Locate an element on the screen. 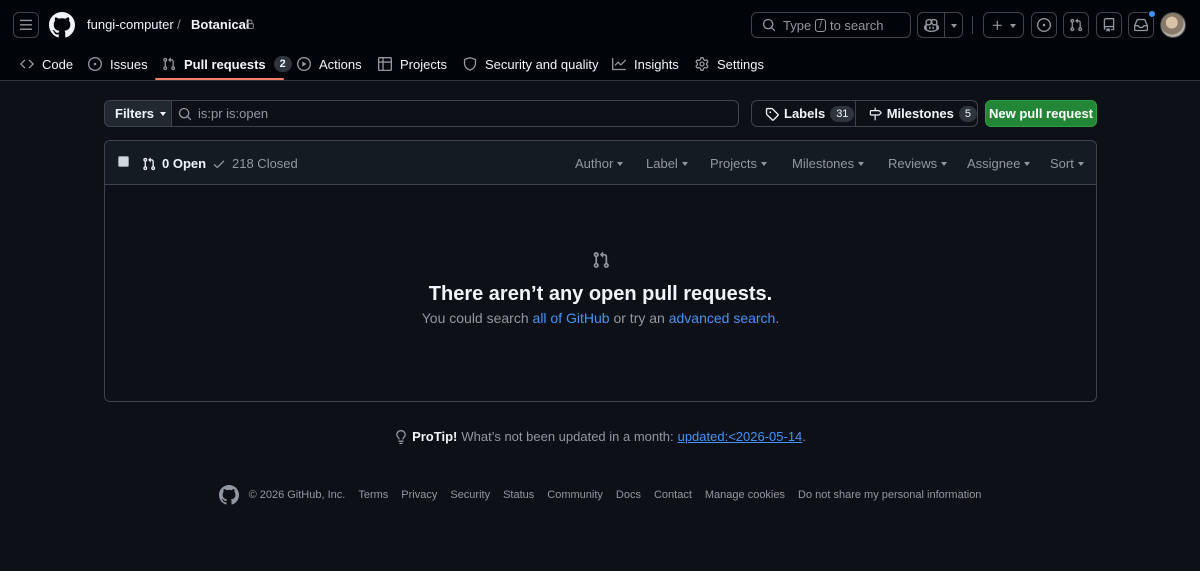 Image resolution: width=1200 pixels, height=571 pixels. footer-link-do-not-share: Do not share my personal information is located at coordinates (889, 495).